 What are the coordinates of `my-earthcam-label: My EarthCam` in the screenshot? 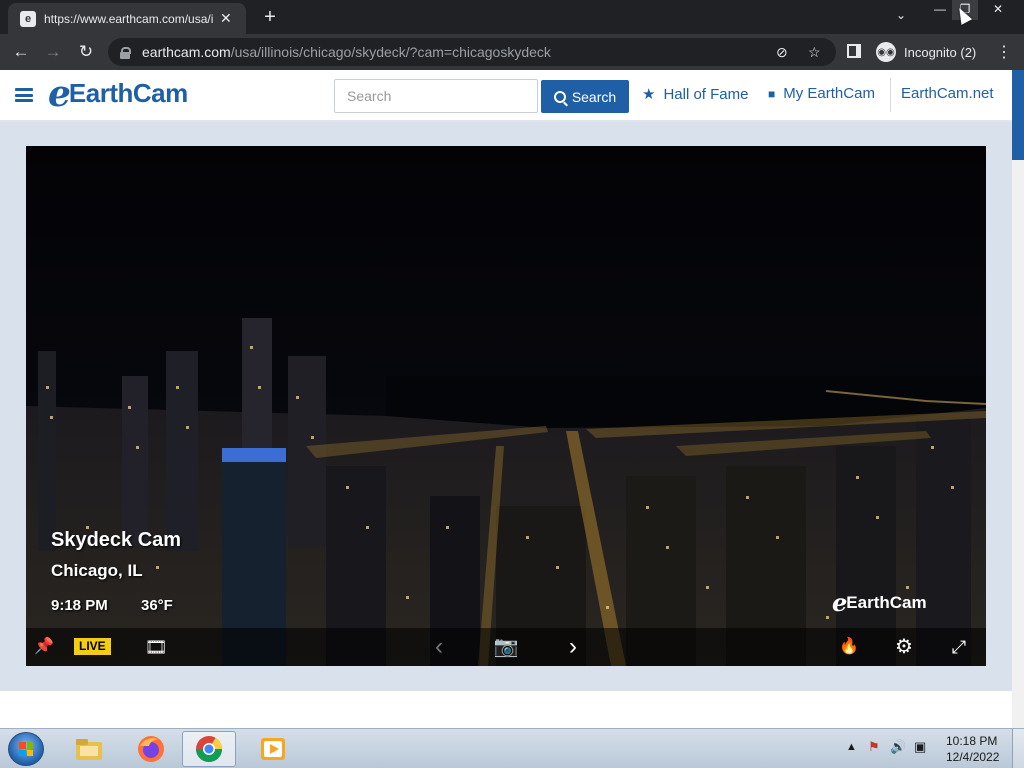 It's located at (829, 93).